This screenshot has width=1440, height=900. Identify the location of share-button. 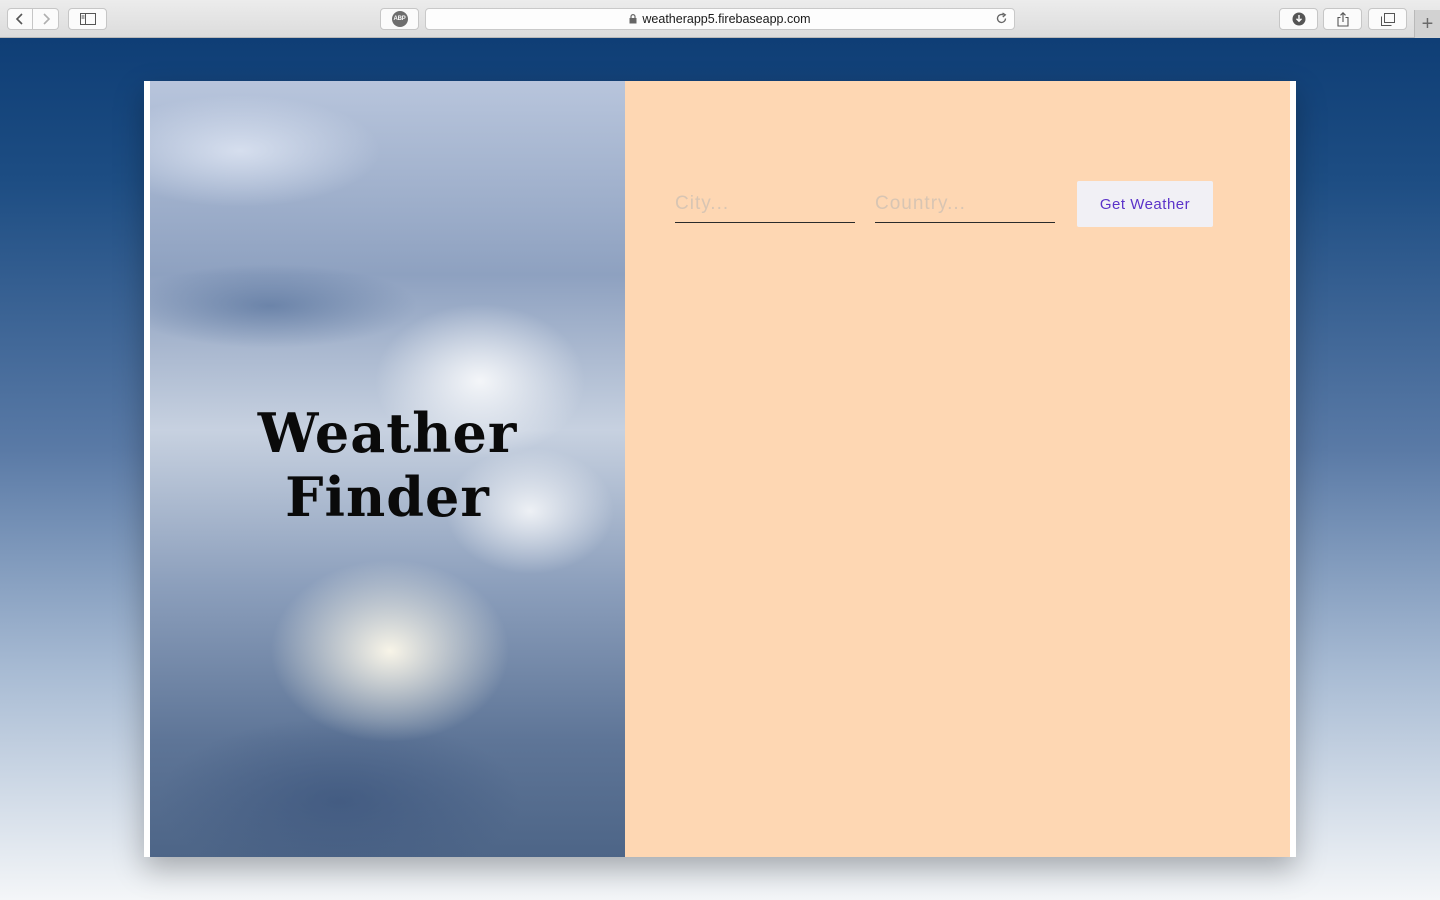
(1342, 19).